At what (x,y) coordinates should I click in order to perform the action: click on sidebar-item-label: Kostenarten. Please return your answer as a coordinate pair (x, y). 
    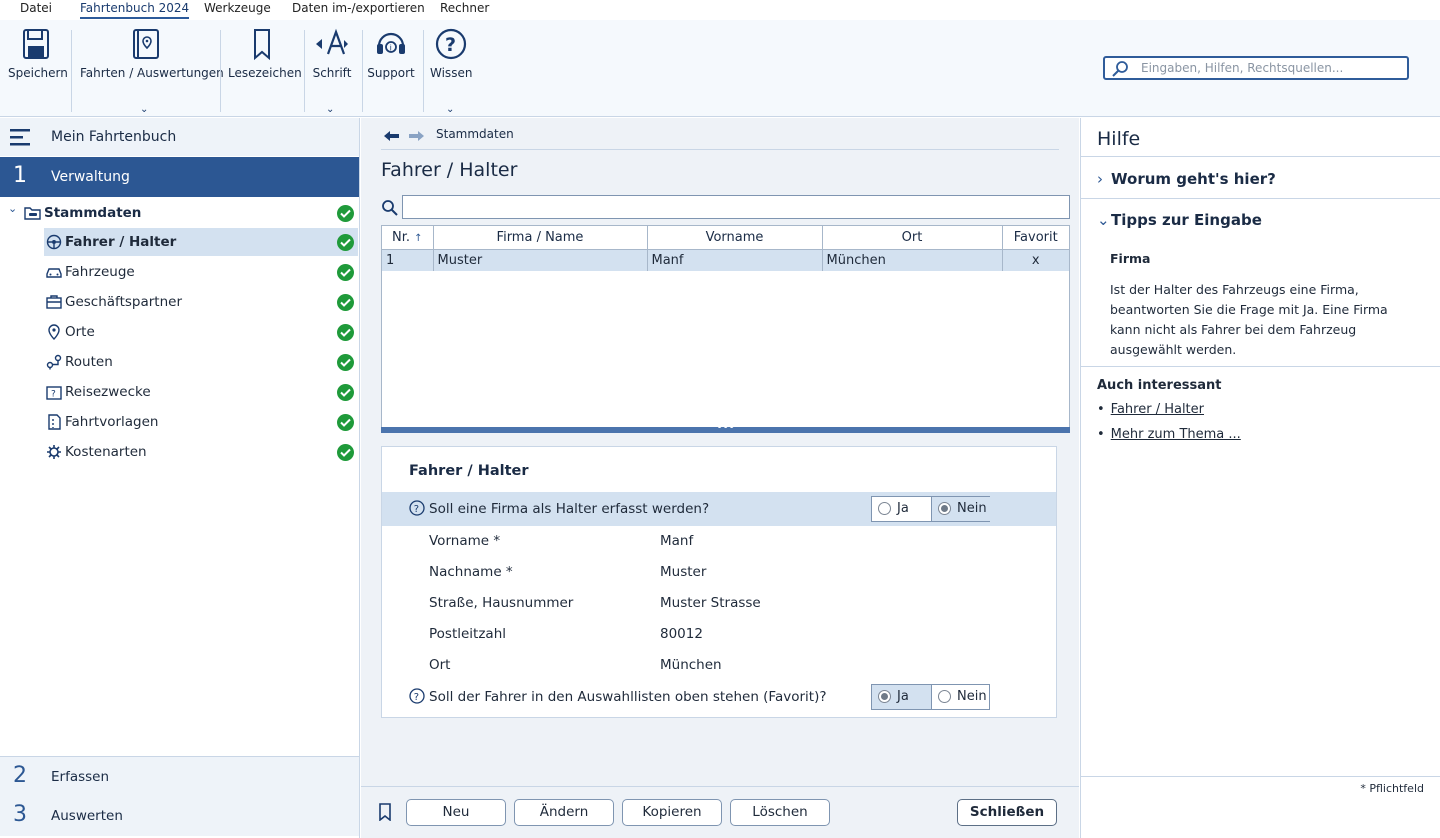
    Looking at the image, I should click on (106, 452).